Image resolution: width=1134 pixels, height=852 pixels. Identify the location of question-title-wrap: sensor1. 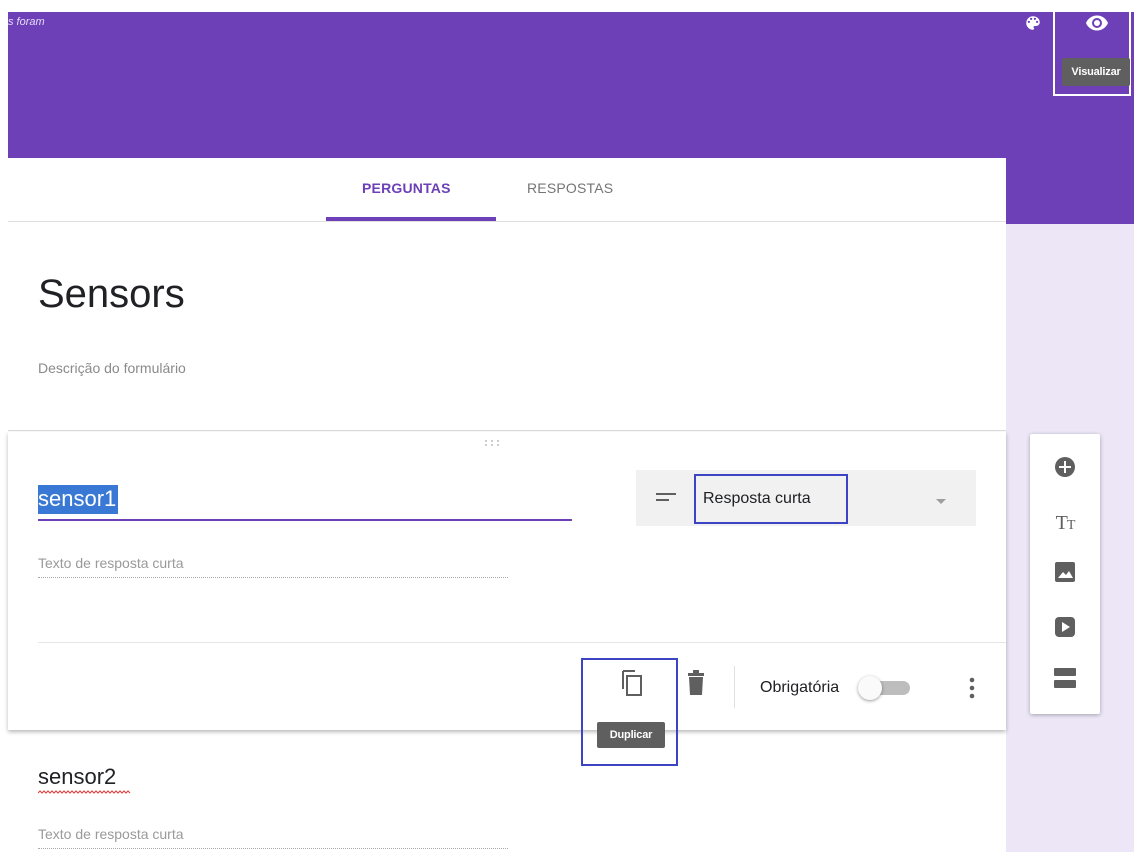
(78, 503).